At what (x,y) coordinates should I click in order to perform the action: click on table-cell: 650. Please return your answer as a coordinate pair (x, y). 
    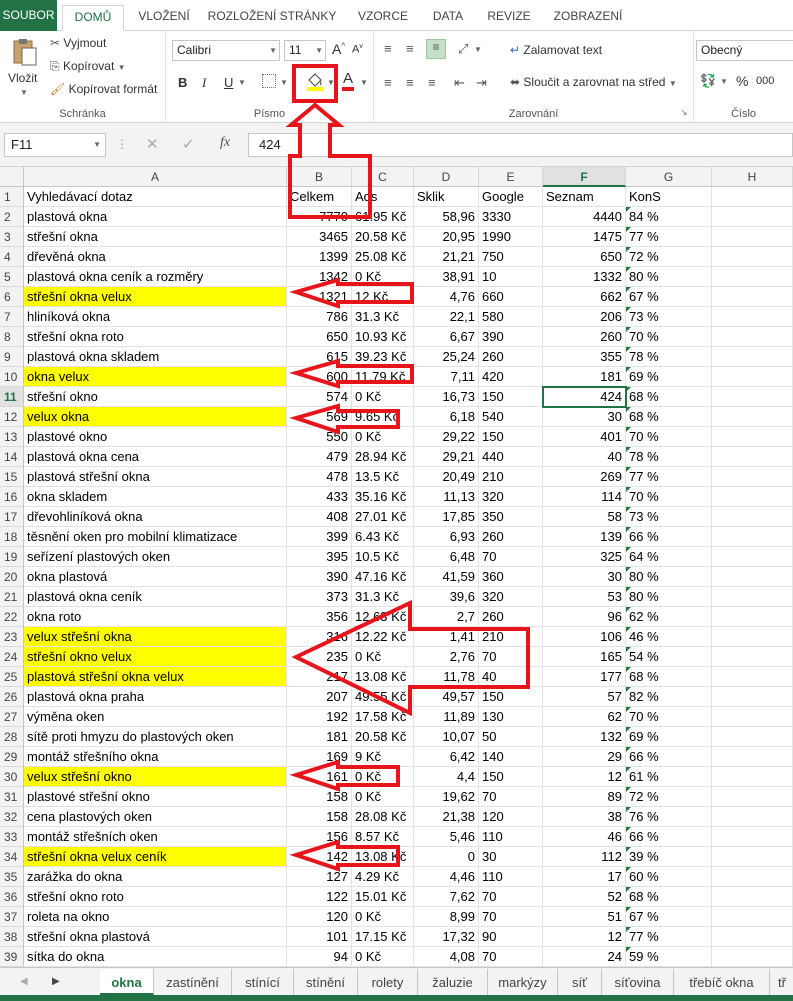
    Looking at the image, I should click on (584, 257).